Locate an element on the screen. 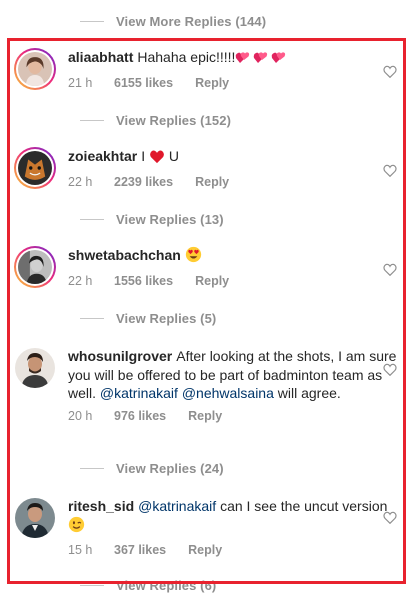 The height and width of the screenshot is (602, 415). hearts-emoji-icon is located at coordinates (262, 59).